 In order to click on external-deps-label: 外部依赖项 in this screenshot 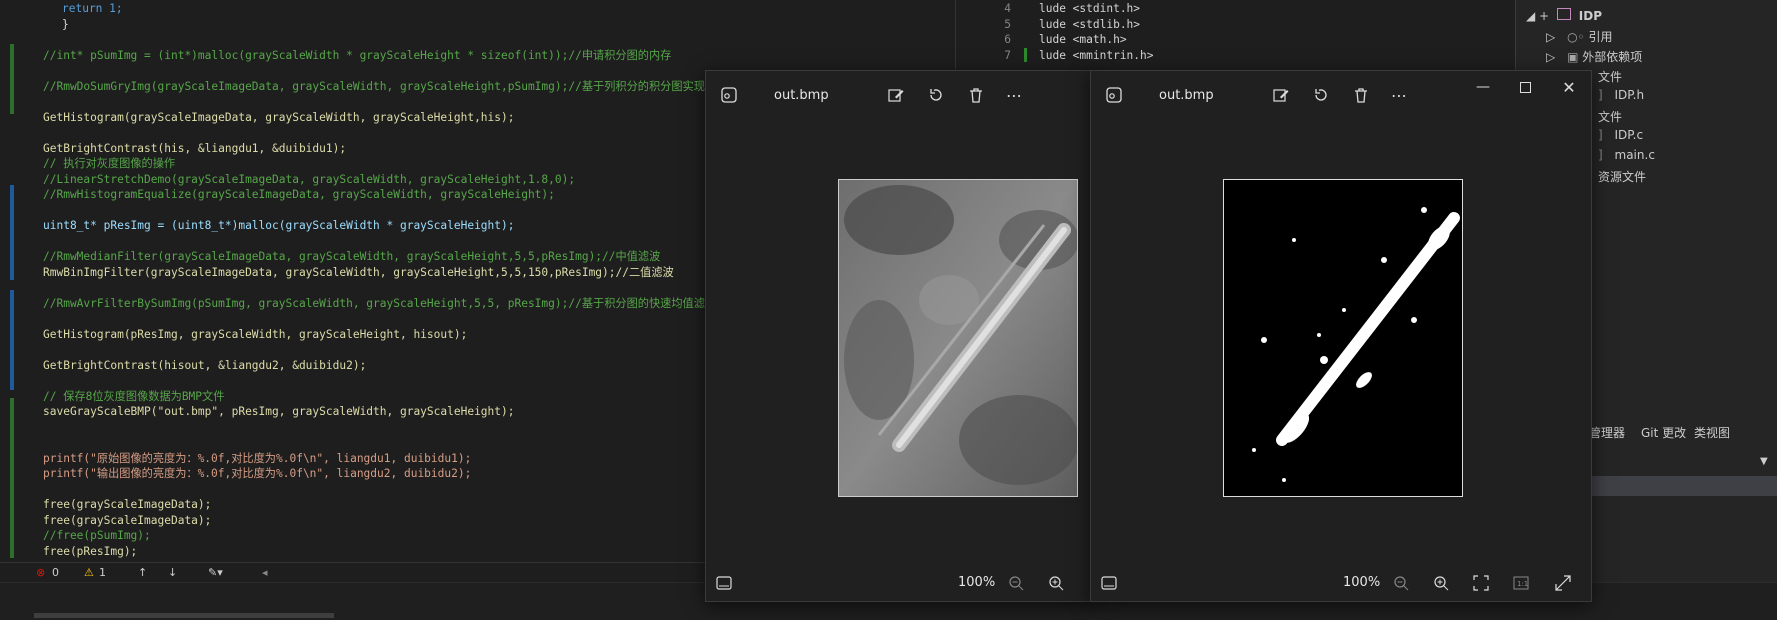, I will do `click(1612, 57)`.